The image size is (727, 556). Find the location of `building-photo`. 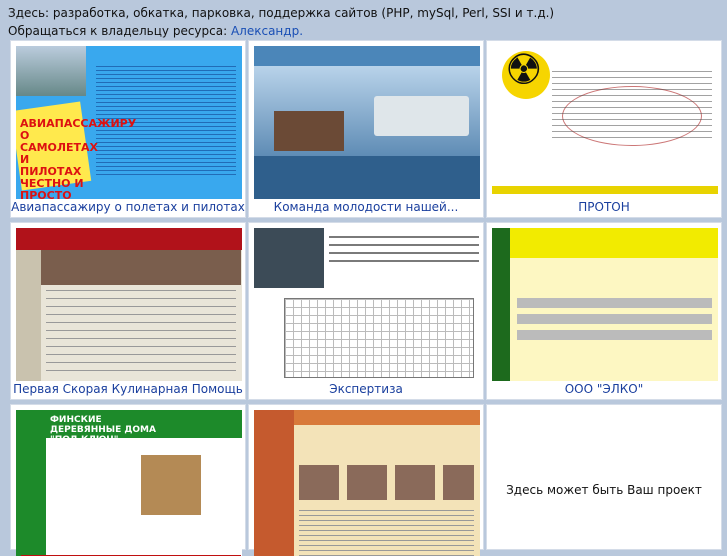

building-photo is located at coordinates (289, 258).